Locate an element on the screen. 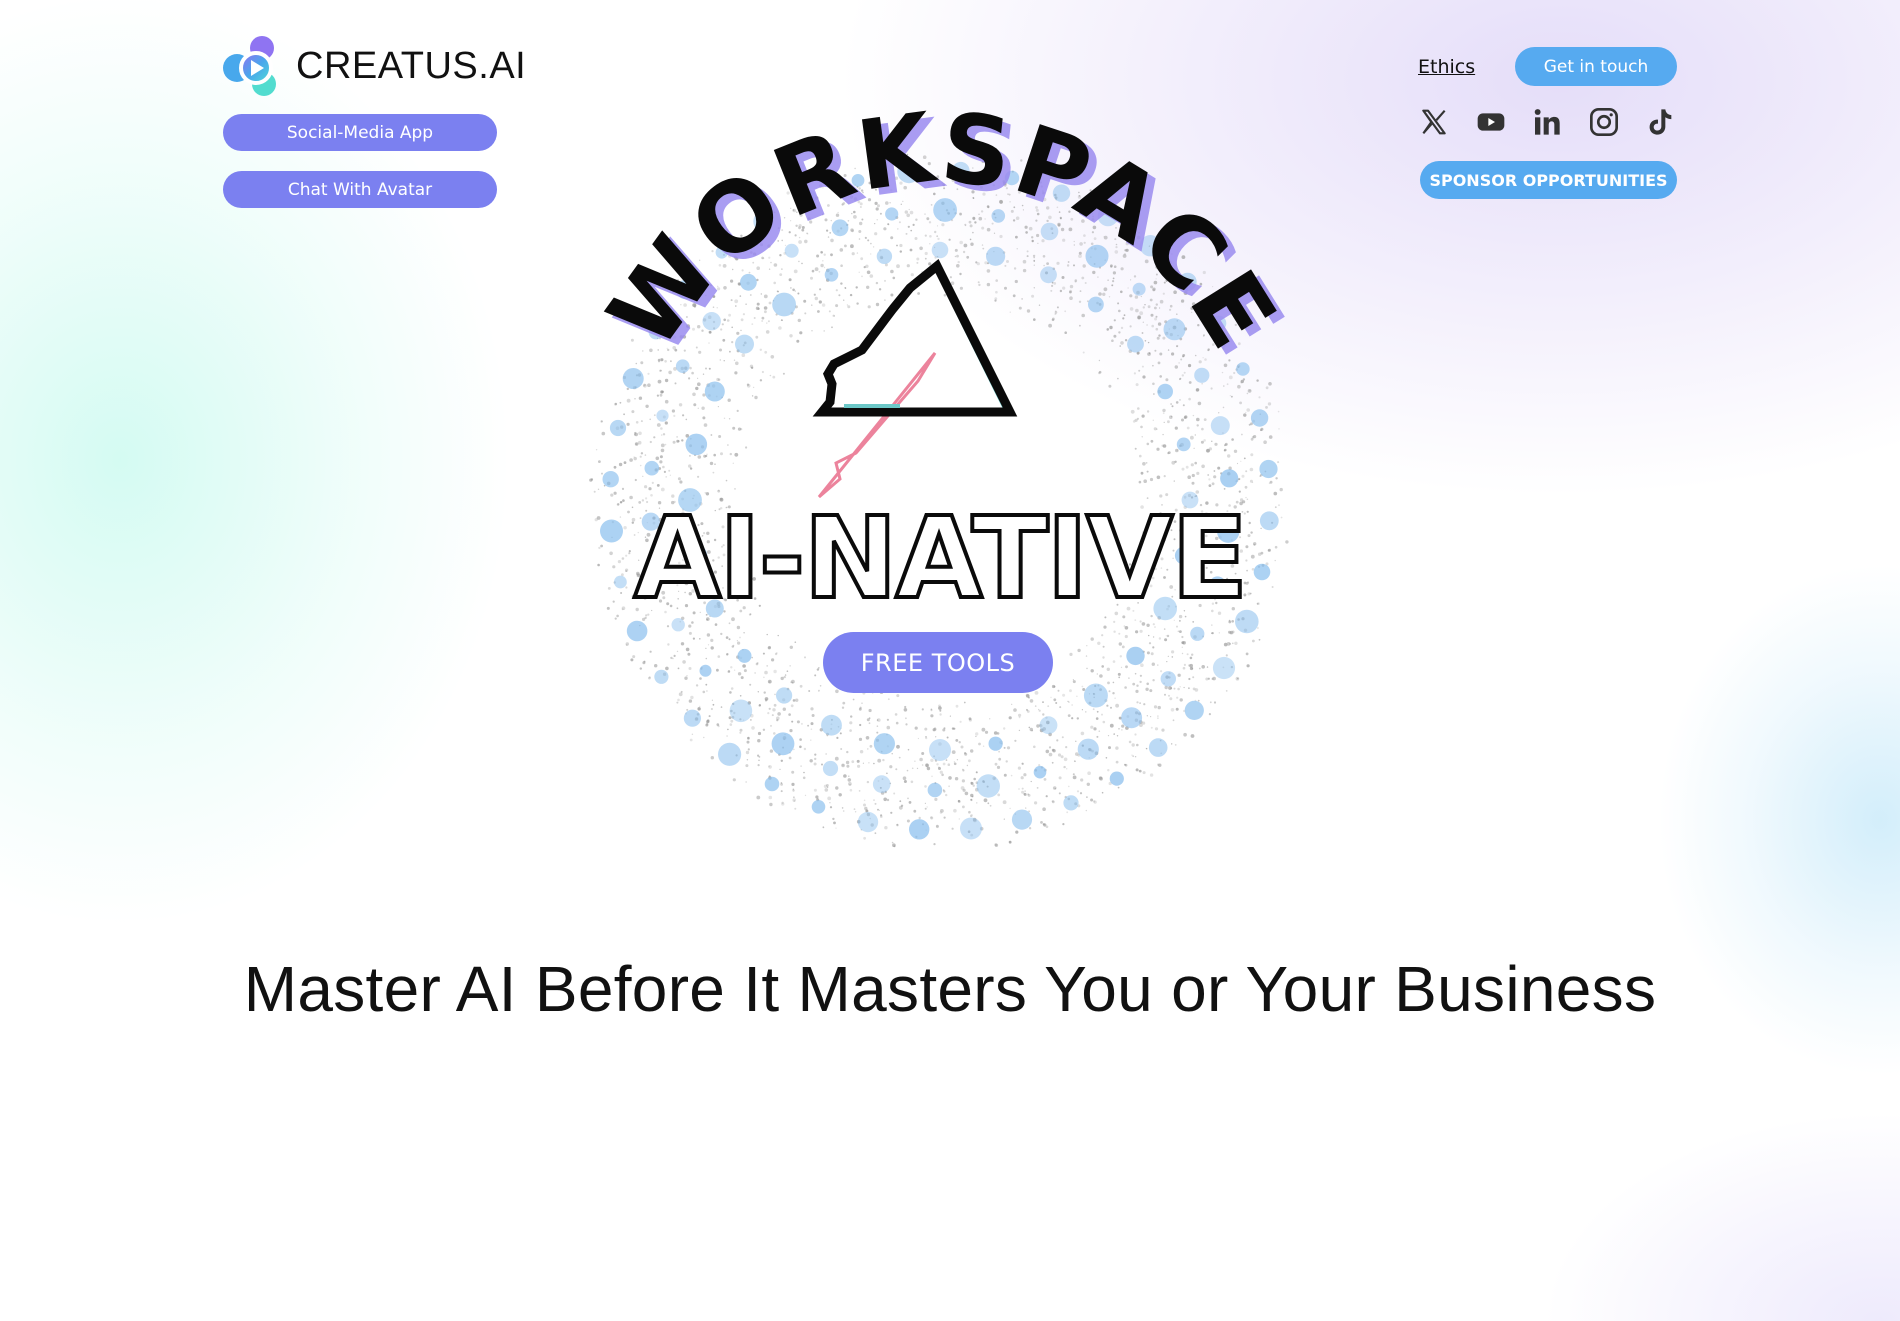 Image resolution: width=1900 pixels, height=1321 pixels. ethics-link: Ethics is located at coordinates (1446, 67).